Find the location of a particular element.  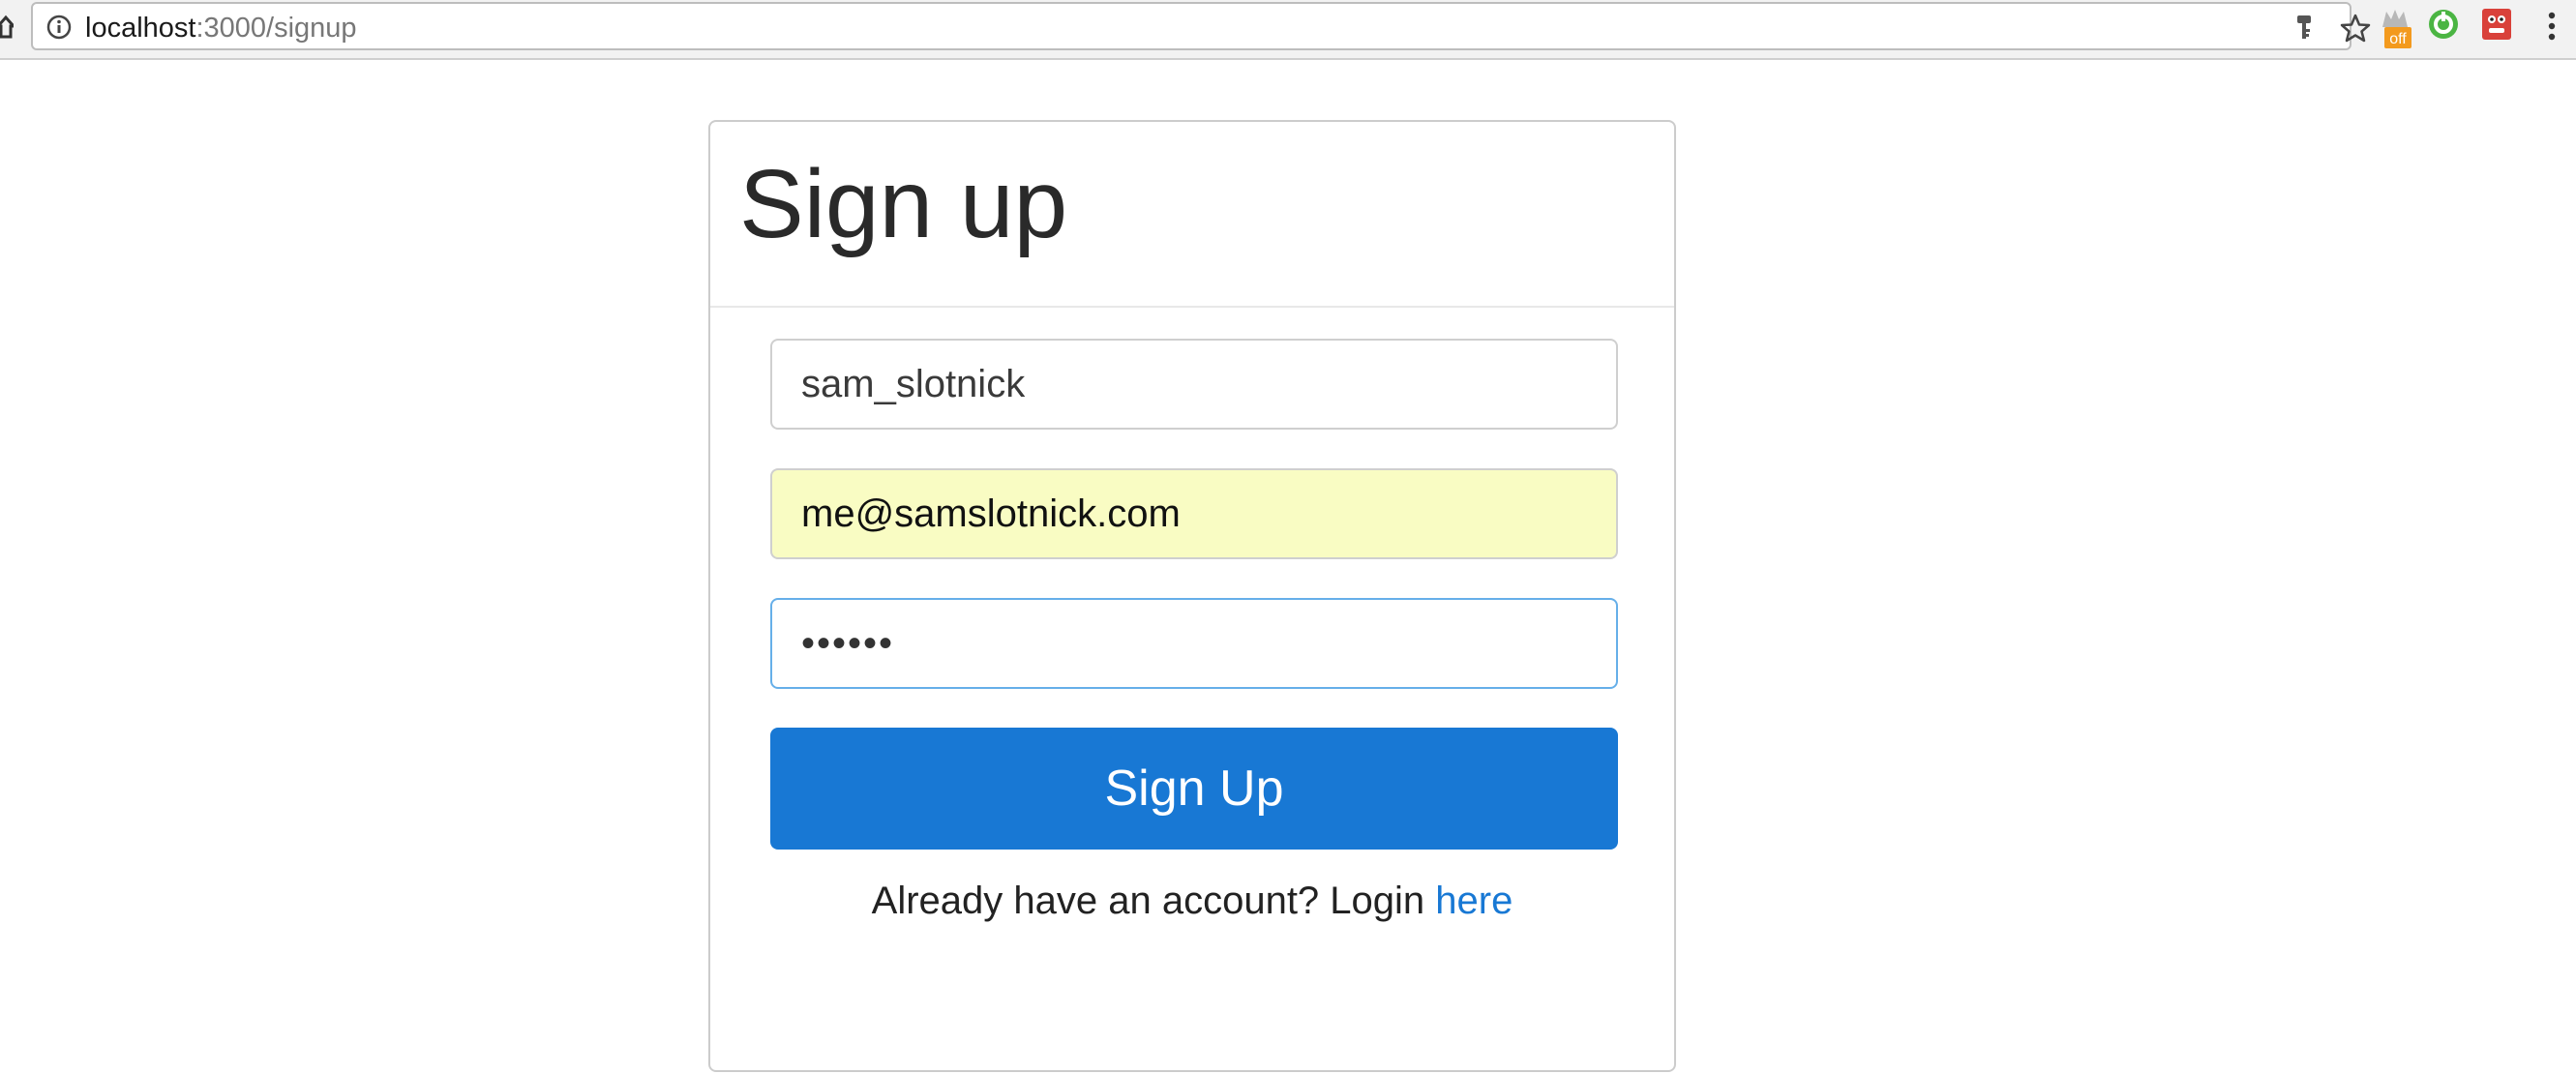

card-header: Sign up is located at coordinates (1192, 215).